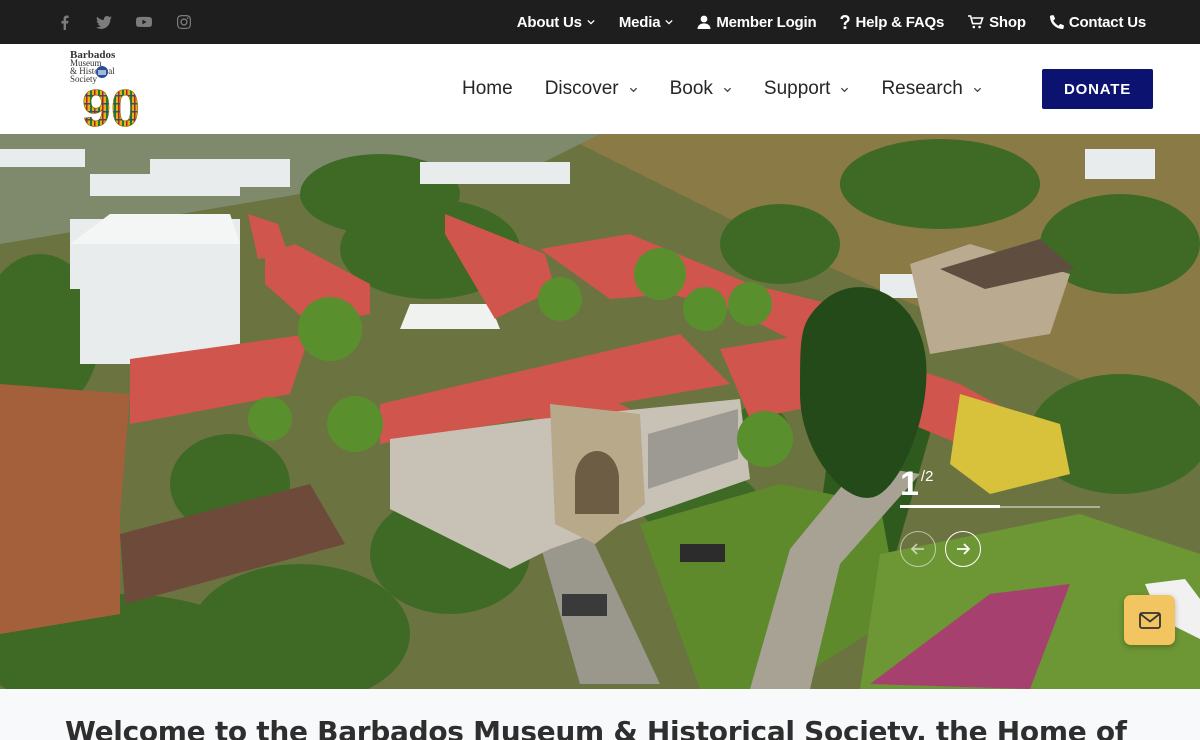  What do you see at coordinates (900, 22) in the screenshot?
I see `topnav-help-label: Help & FAQs` at bounding box center [900, 22].